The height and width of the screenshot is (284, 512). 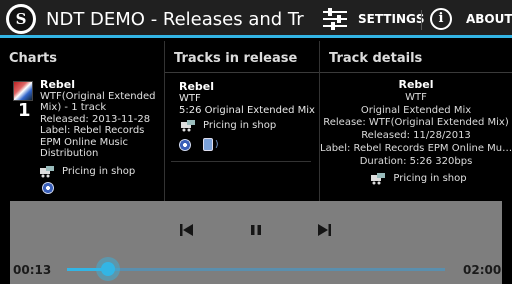 What do you see at coordinates (33, 58) in the screenshot?
I see `charts-heading: Charts` at bounding box center [33, 58].